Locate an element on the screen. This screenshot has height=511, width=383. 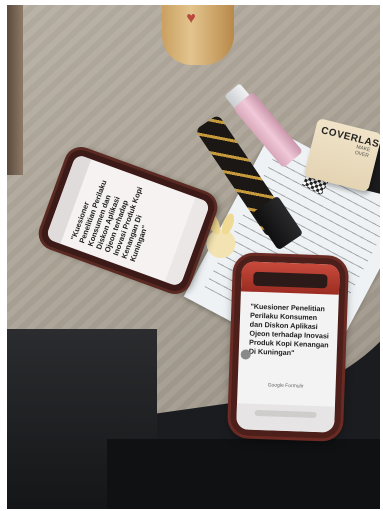
url-bar is located at coordinates (285, 414).